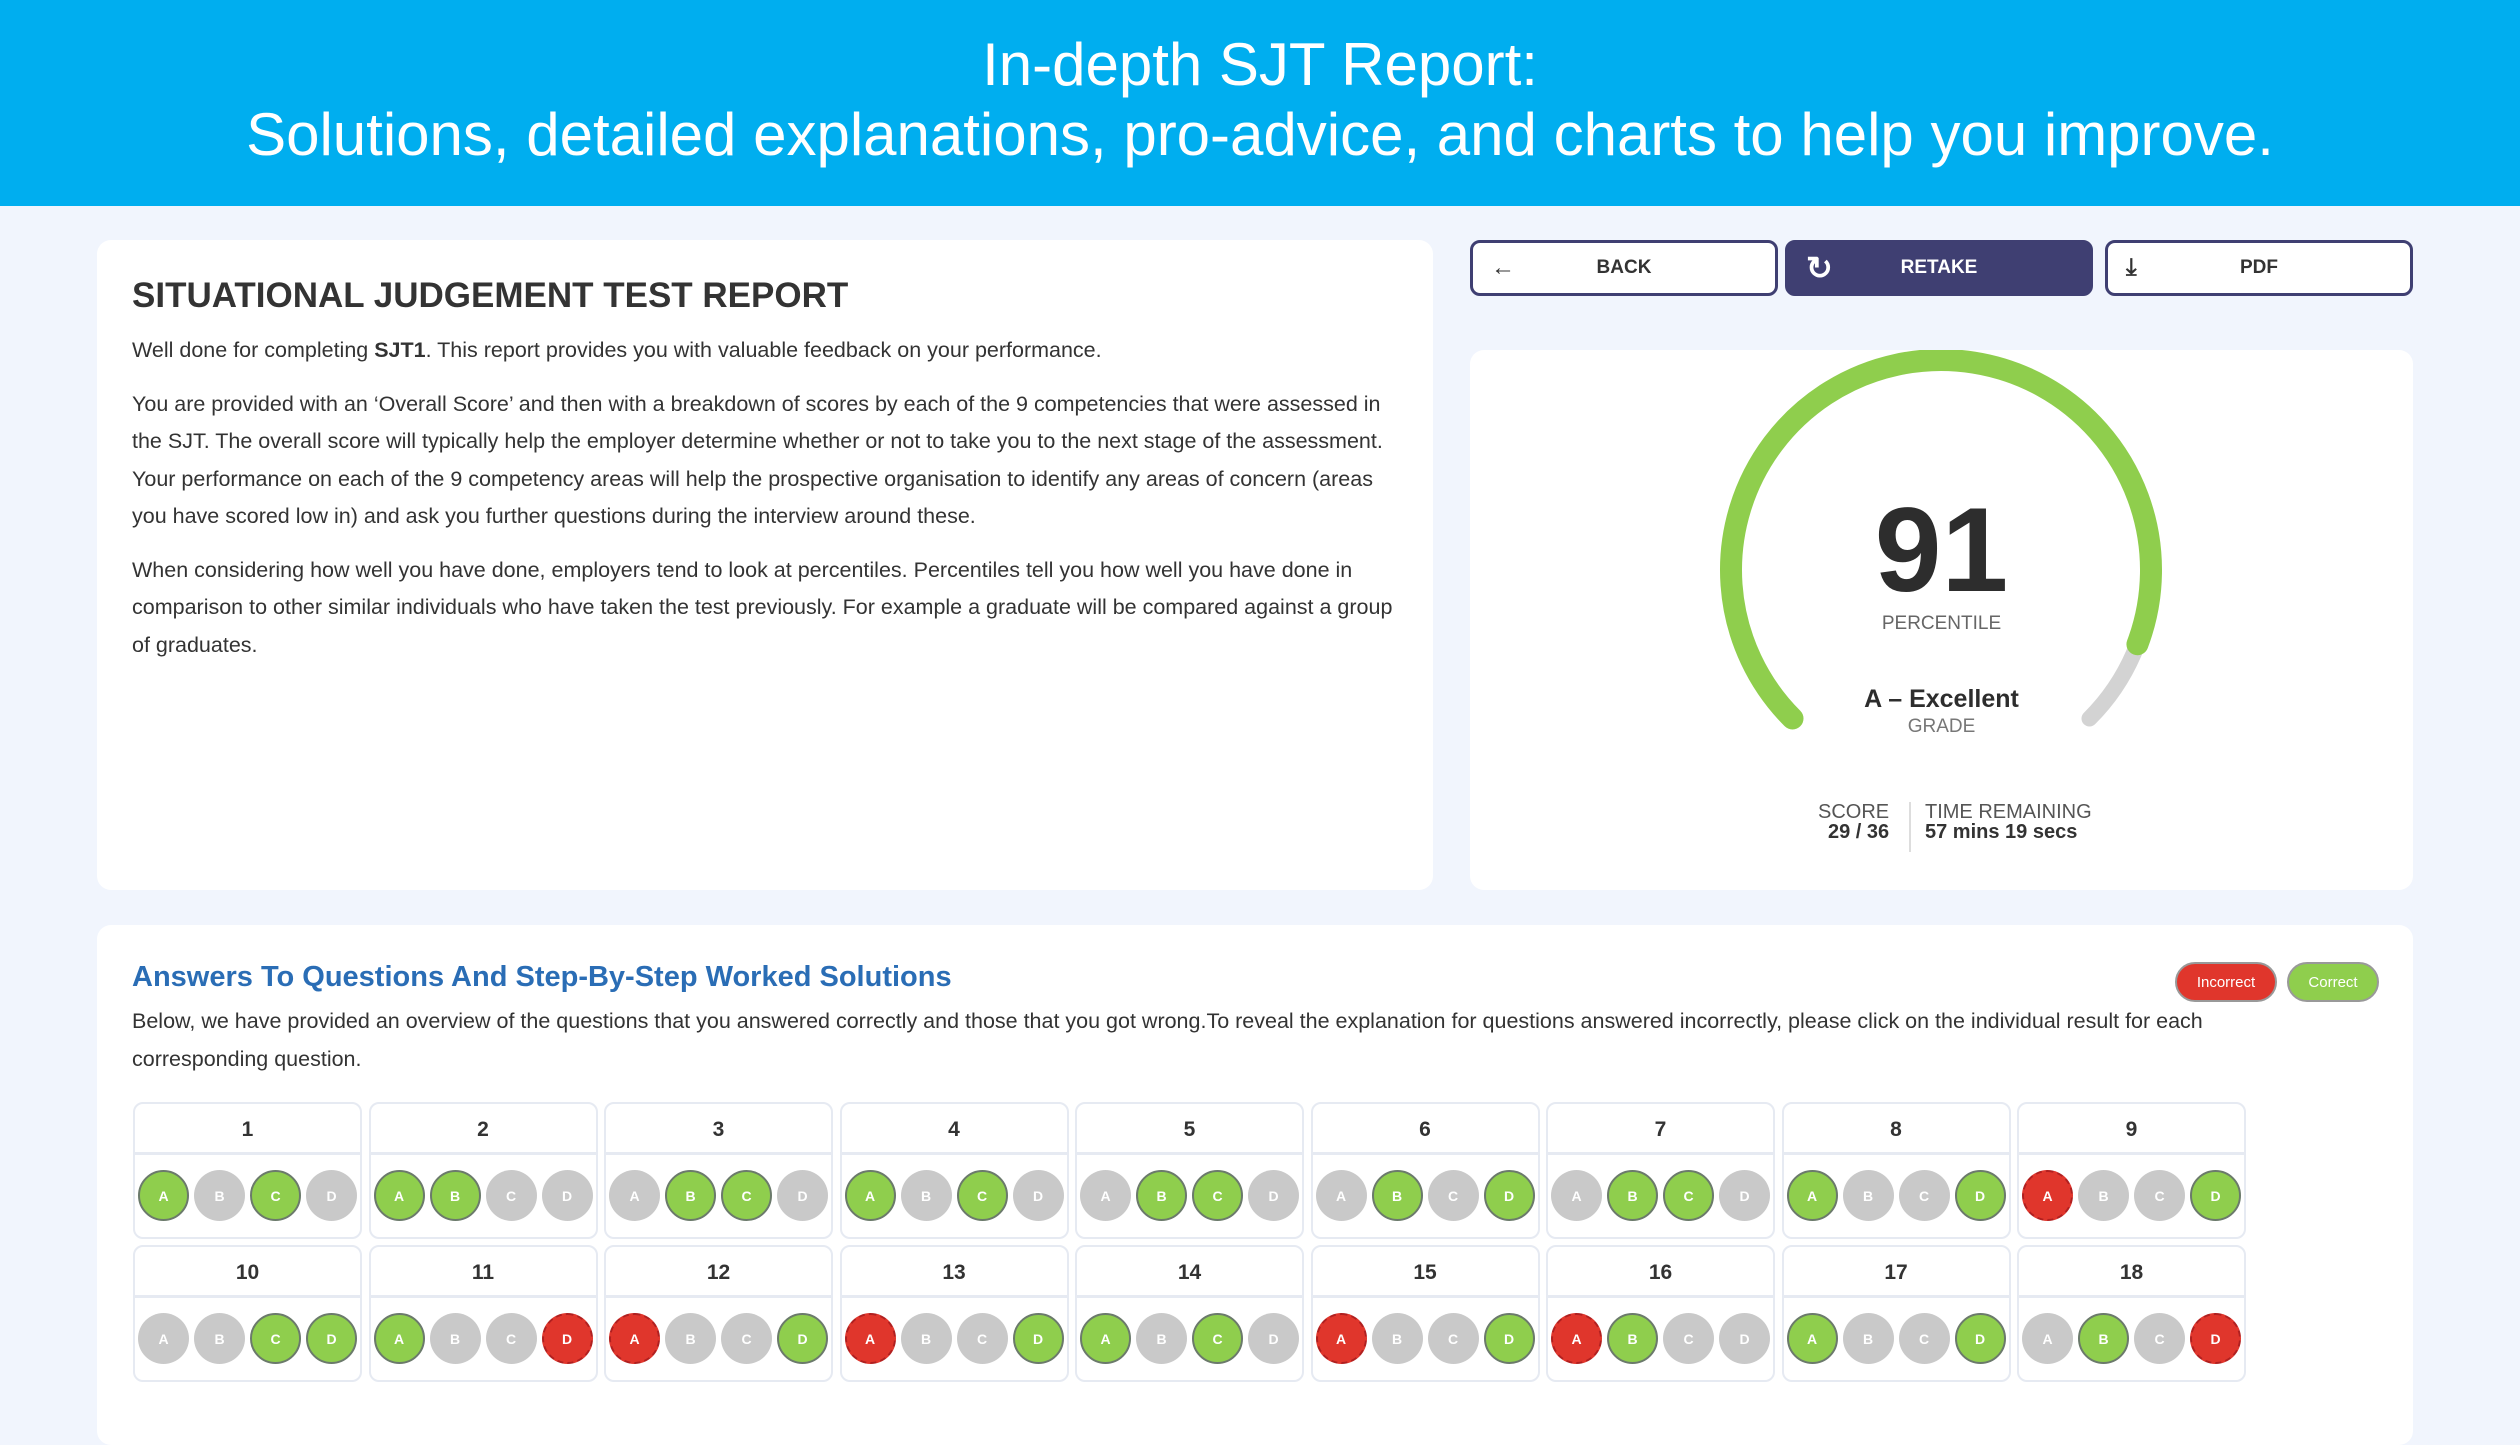 The height and width of the screenshot is (1445, 2520). Describe the element at coordinates (718, 1170) in the screenshot. I see `question-result-3: 3ABCD` at that location.